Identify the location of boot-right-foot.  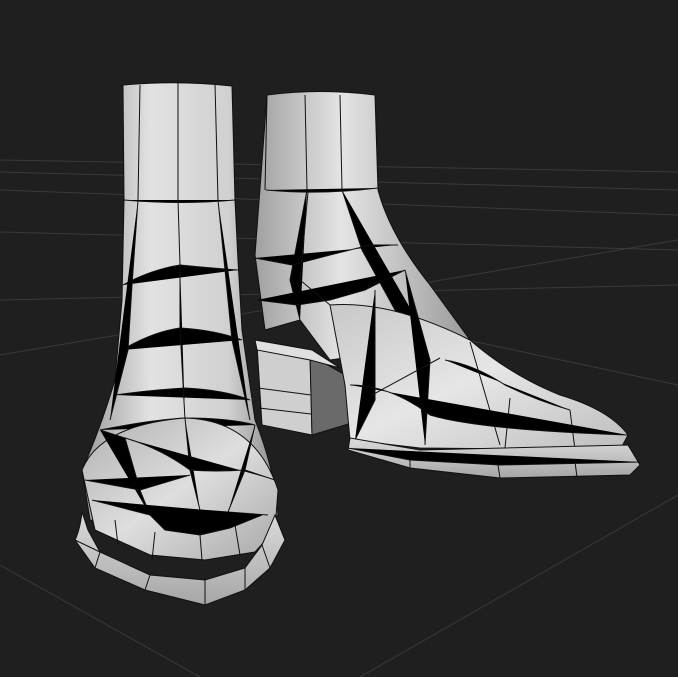
(479, 360).